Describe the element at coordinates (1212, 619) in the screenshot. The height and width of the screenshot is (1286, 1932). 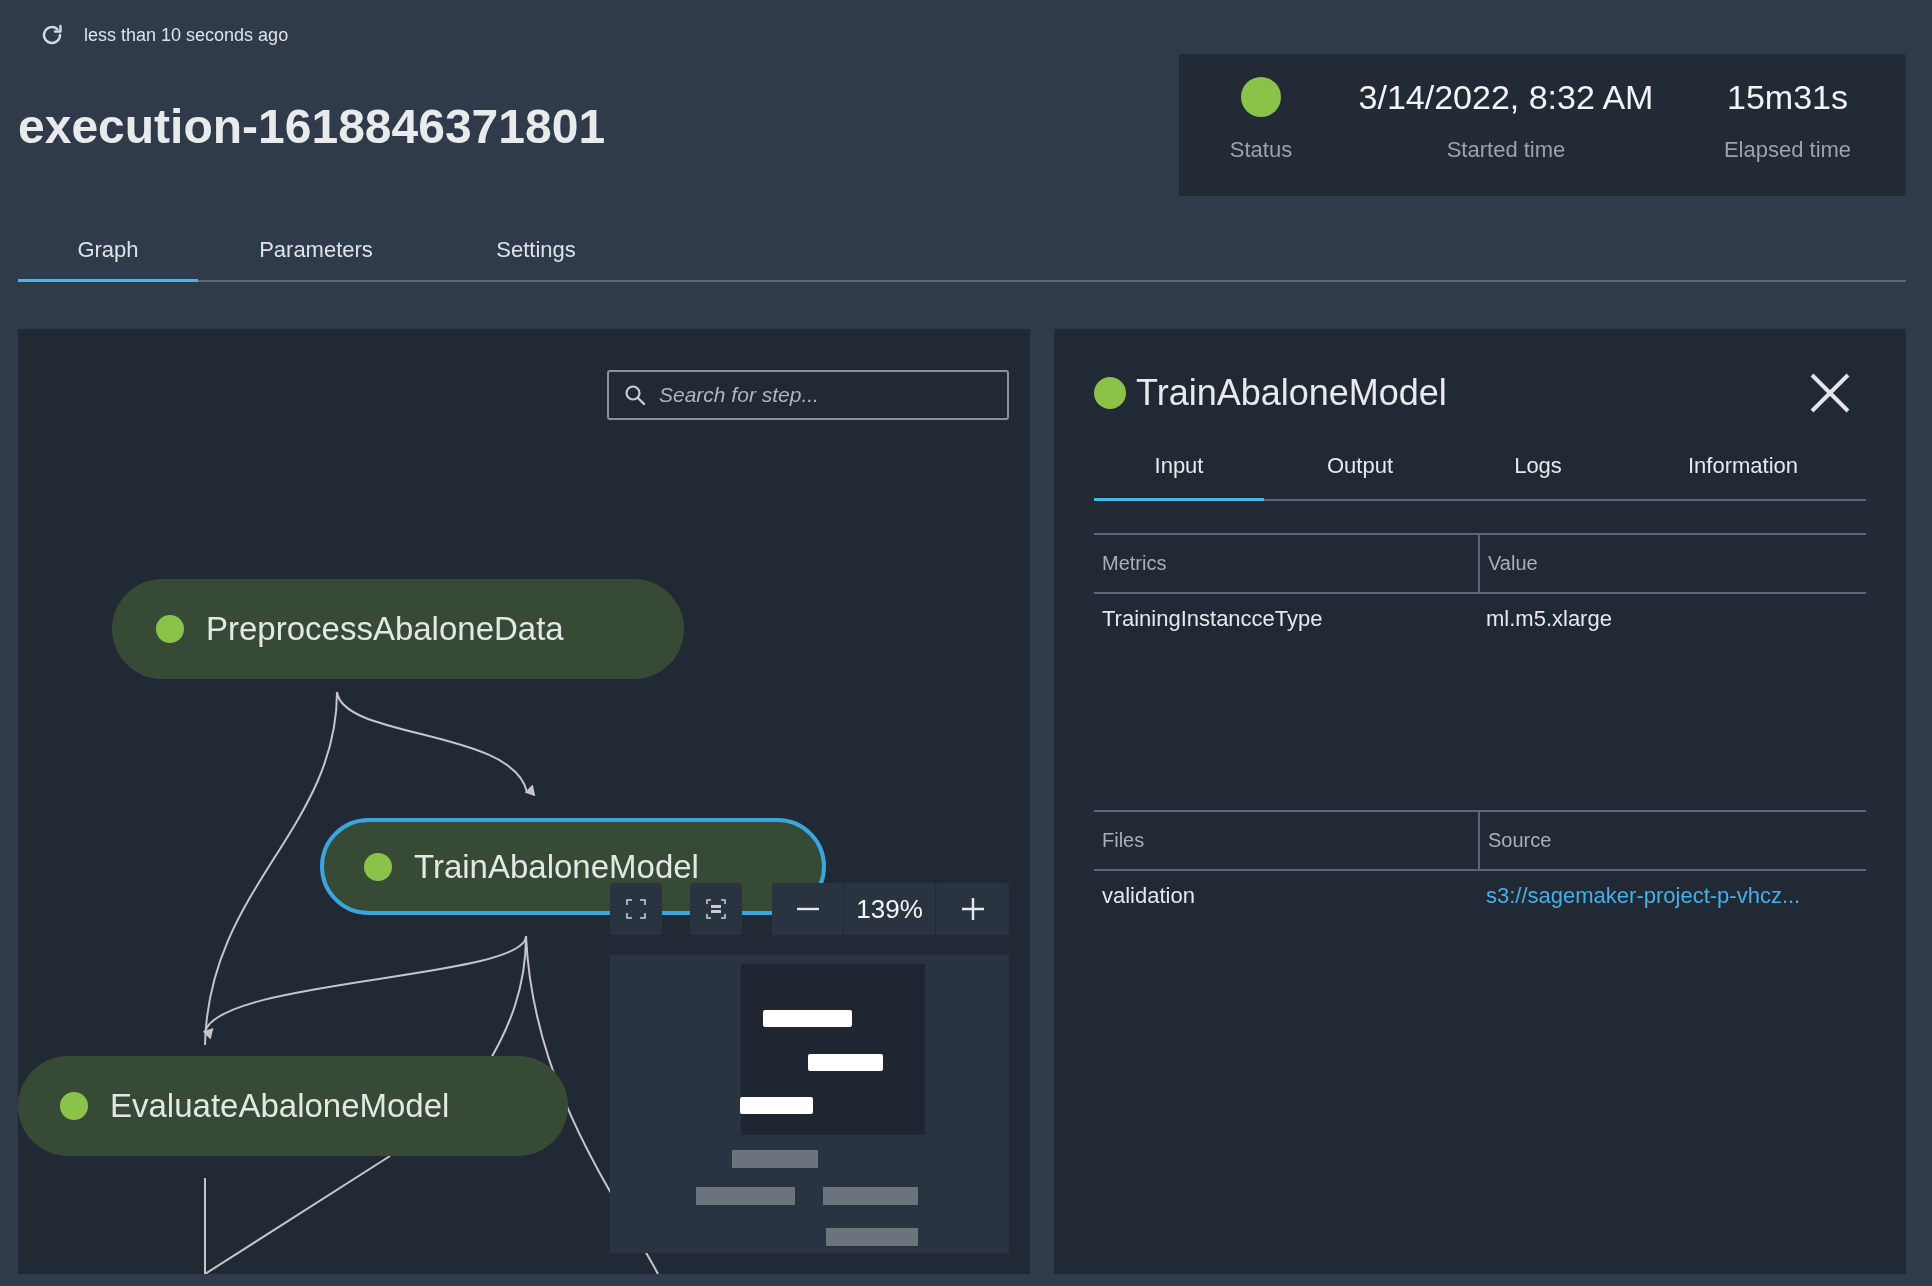
I see `table-cell-text: TrainingInstancceType` at that location.